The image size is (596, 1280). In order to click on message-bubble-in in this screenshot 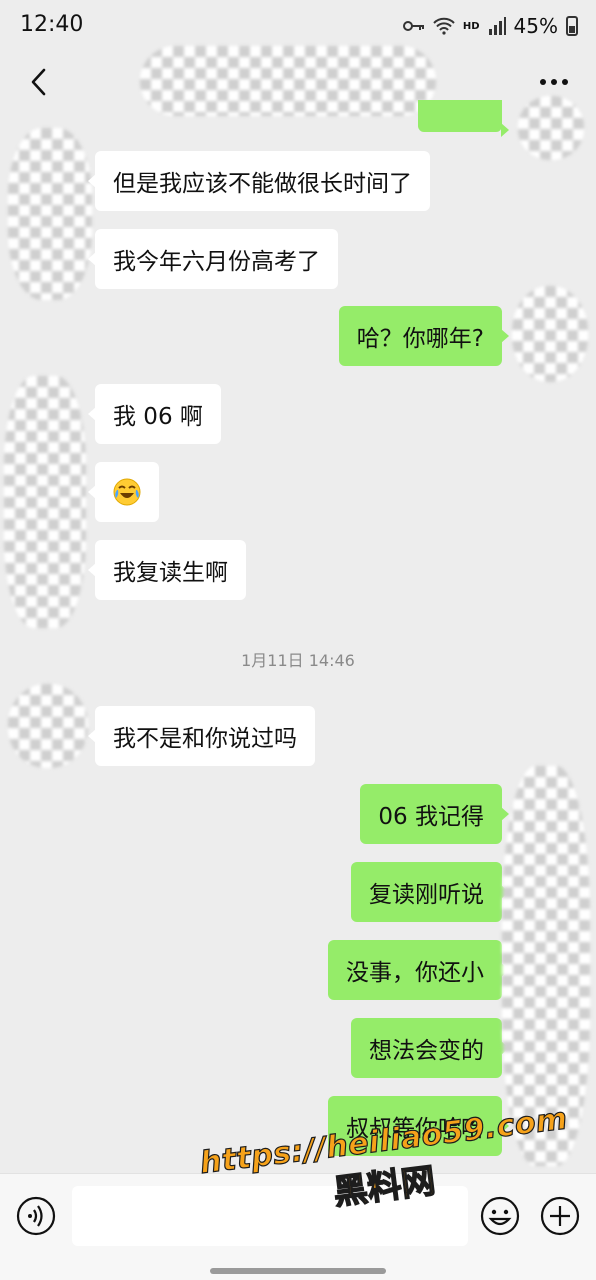, I will do `click(123, 492)`.